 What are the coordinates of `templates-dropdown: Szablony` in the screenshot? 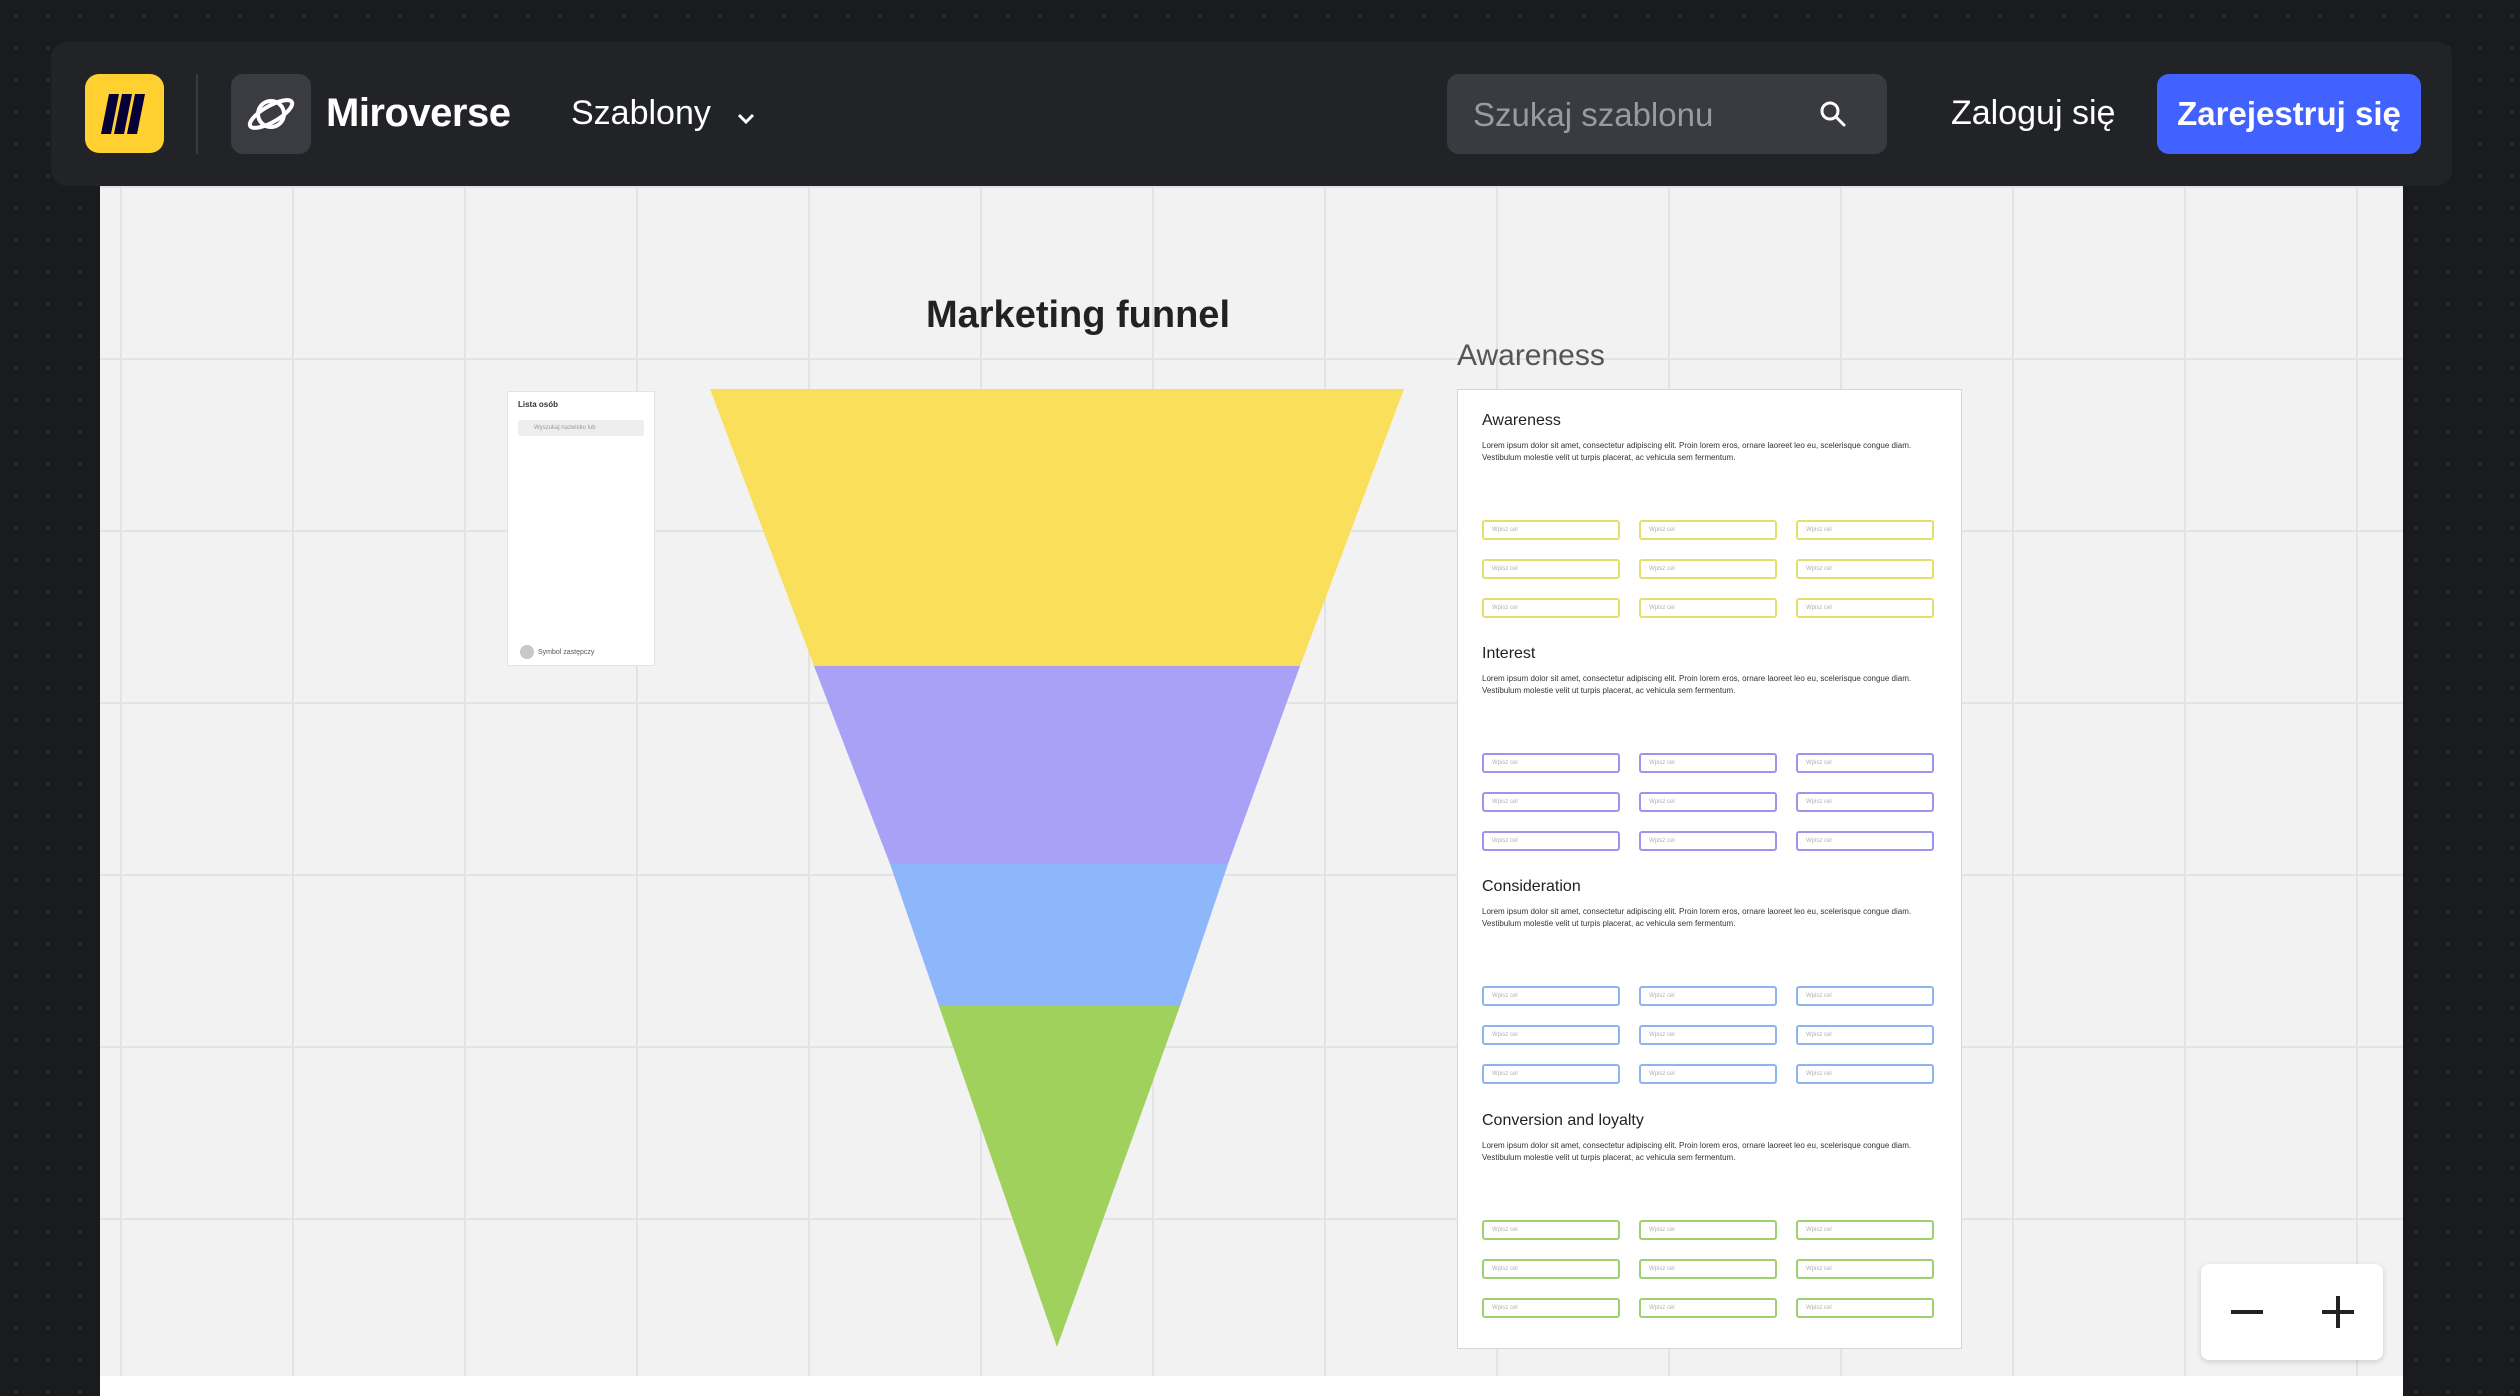 It's located at (663, 113).